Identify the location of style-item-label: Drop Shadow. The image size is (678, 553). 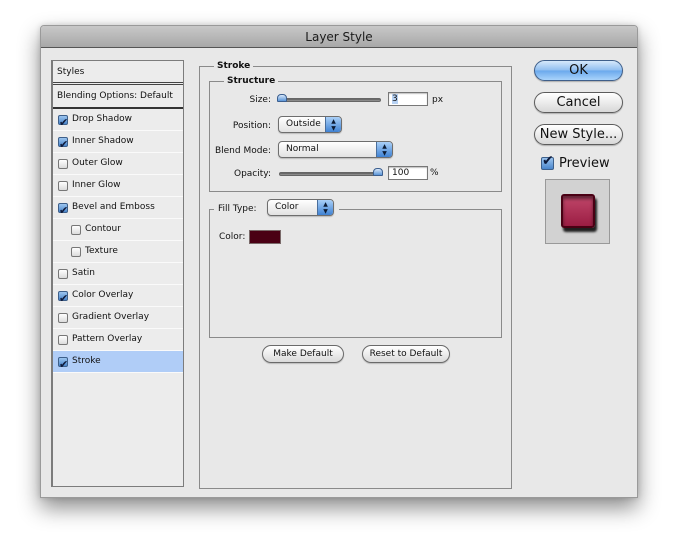
(102, 119).